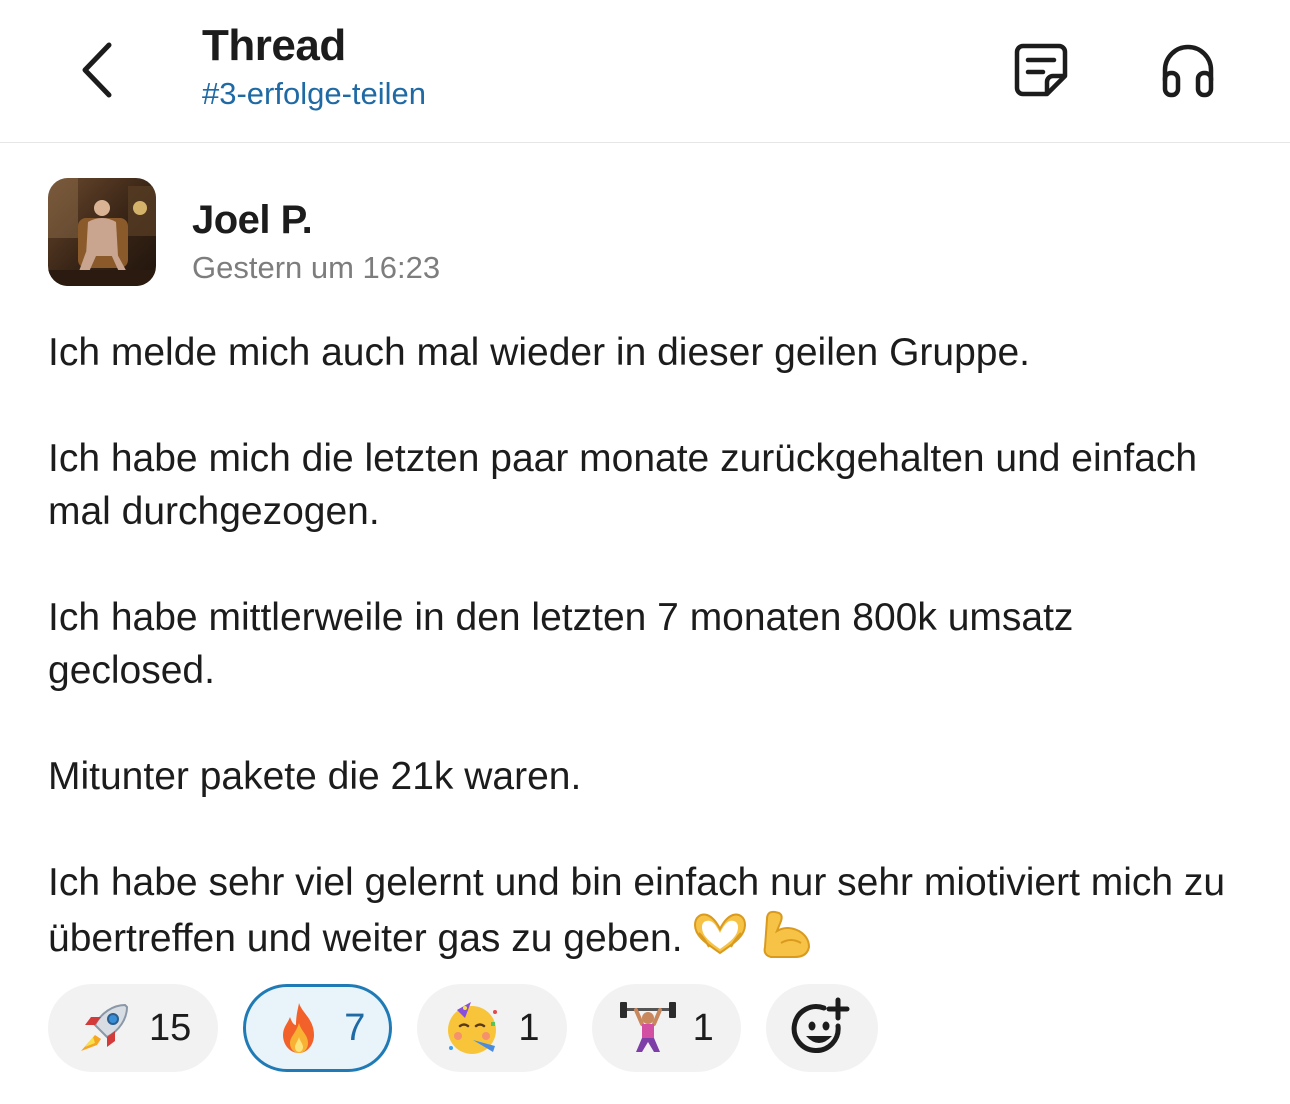  I want to click on chevron-left-icon, so click(97, 70).